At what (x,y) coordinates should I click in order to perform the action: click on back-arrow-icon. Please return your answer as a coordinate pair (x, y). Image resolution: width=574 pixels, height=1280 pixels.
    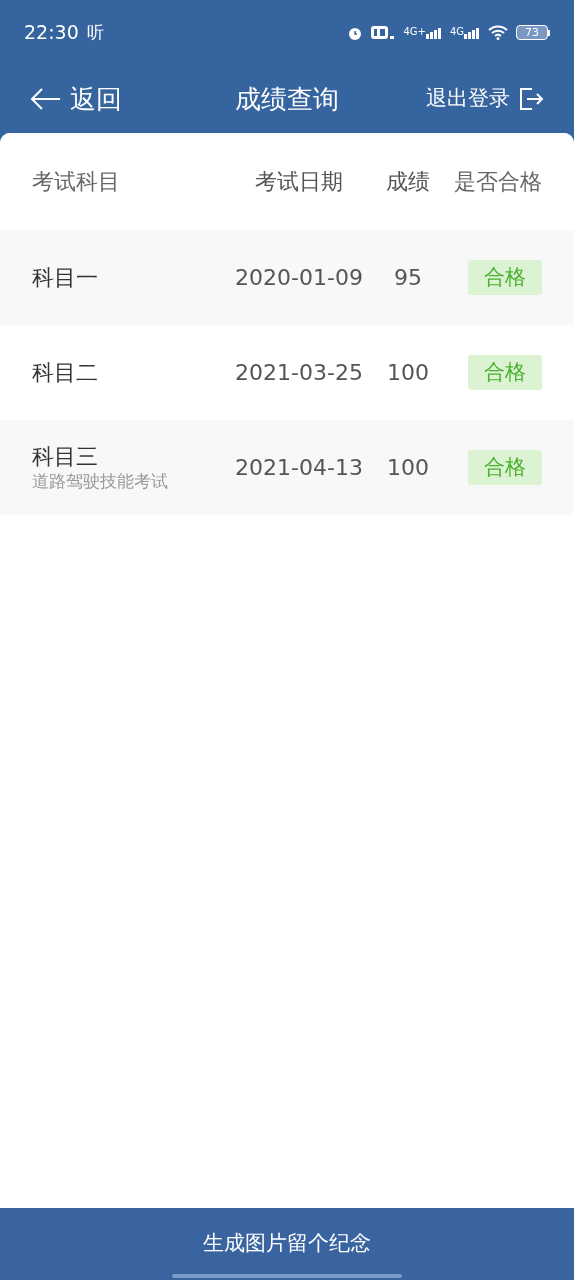
    Looking at the image, I should click on (46, 99).